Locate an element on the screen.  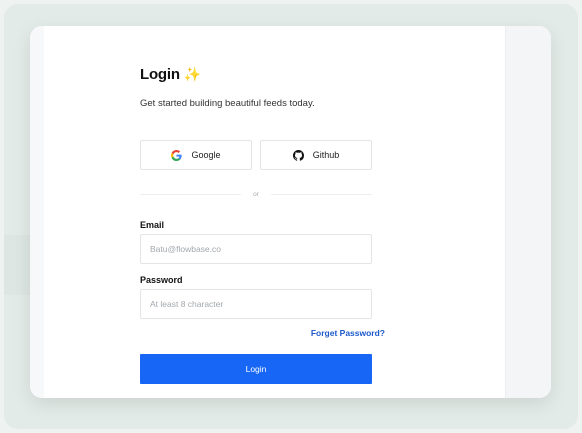
left-side-panel is located at coordinates (37, 212).